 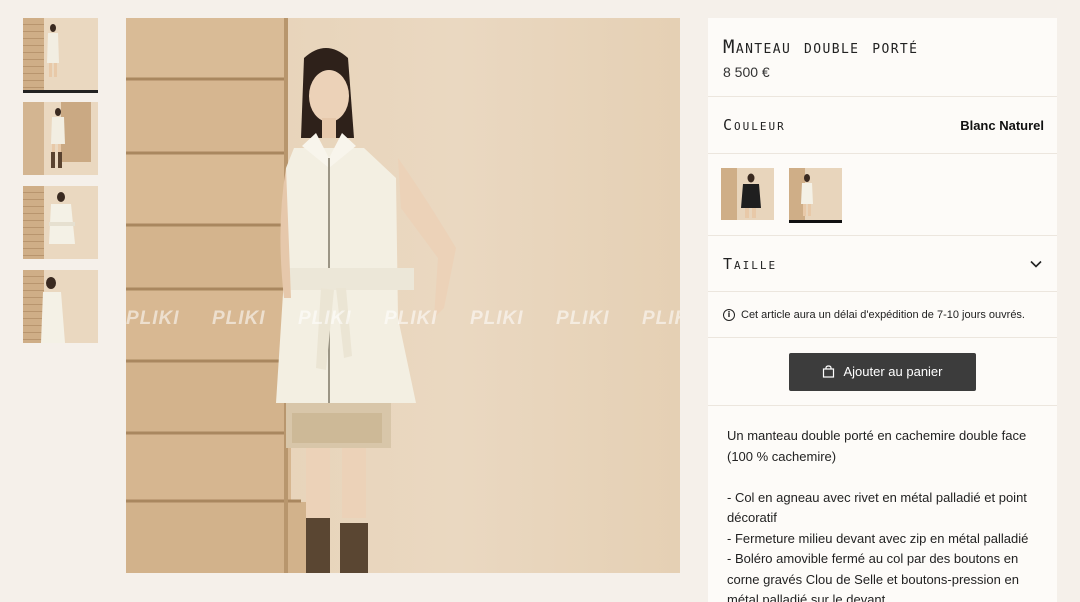 I want to click on add-to-cart-label: Ajouter au panier, so click(x=893, y=371).